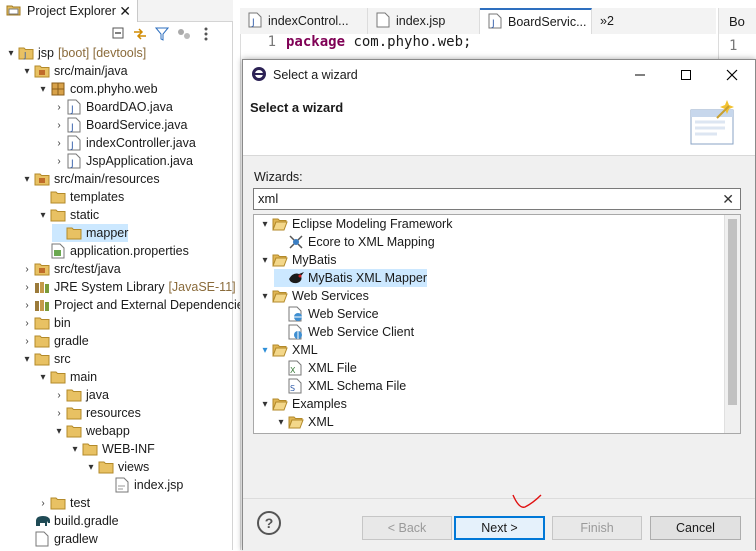 This screenshot has width=756, height=551. Describe the element at coordinates (122, 161) in the screenshot. I see `tree-item-jspapplication-java: › J JspApplication.java` at that location.